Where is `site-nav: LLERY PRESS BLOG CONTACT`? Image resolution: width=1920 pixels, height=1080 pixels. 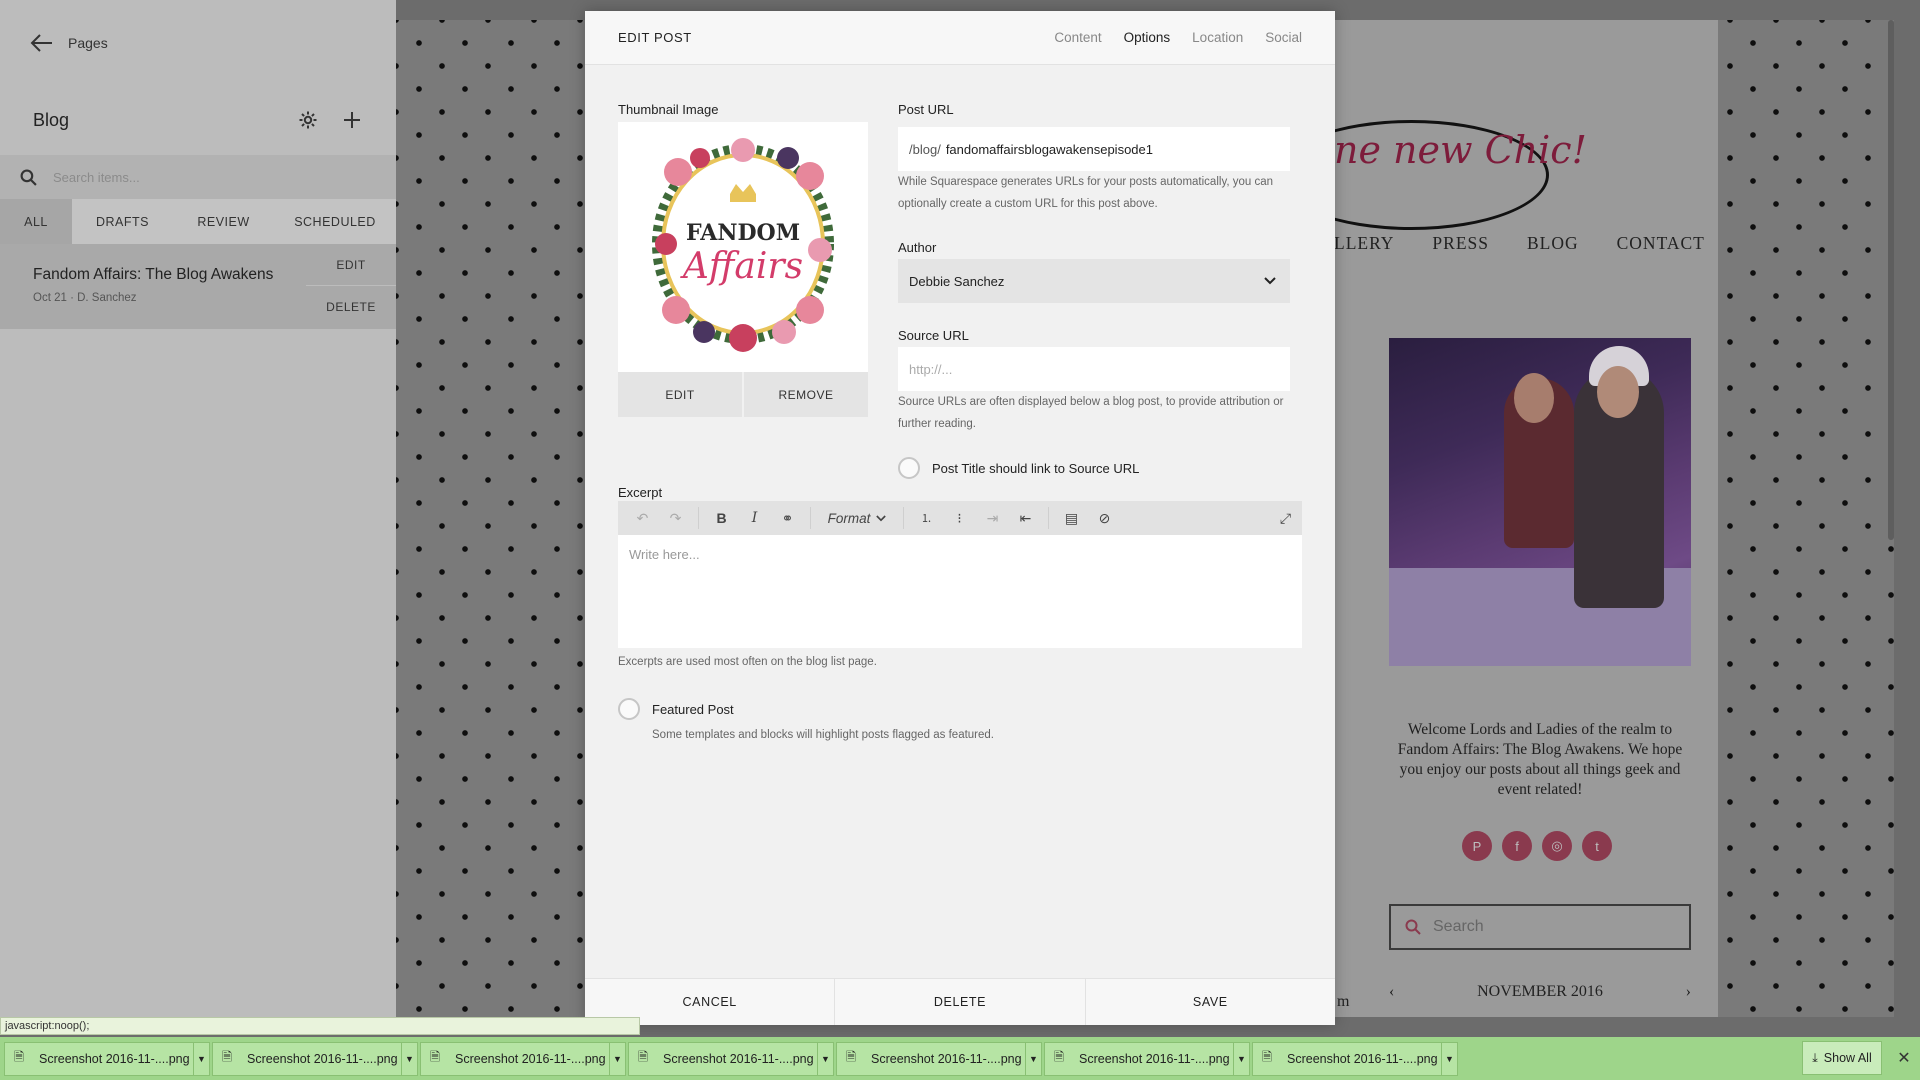
site-nav: LLERY PRESS BLOG CONTACT is located at coordinates (1519, 243).